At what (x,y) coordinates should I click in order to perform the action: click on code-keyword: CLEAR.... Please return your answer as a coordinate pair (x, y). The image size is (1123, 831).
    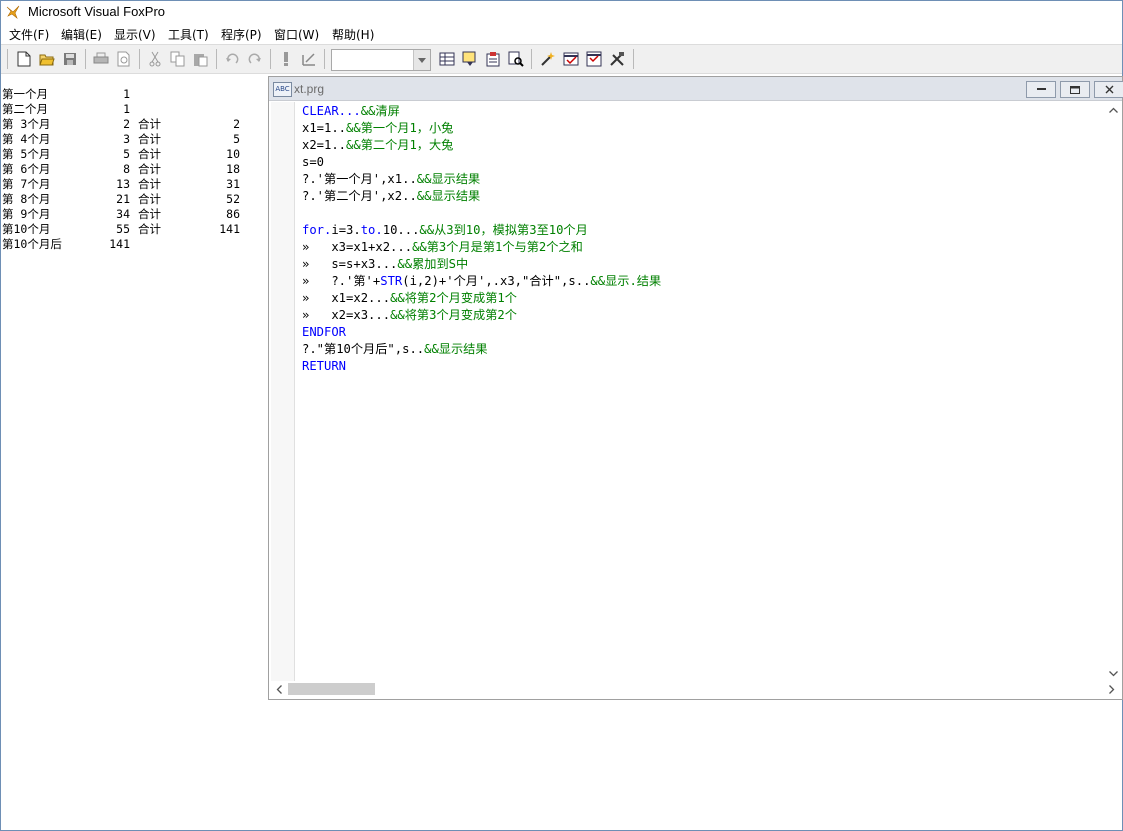
    Looking at the image, I should click on (331, 111).